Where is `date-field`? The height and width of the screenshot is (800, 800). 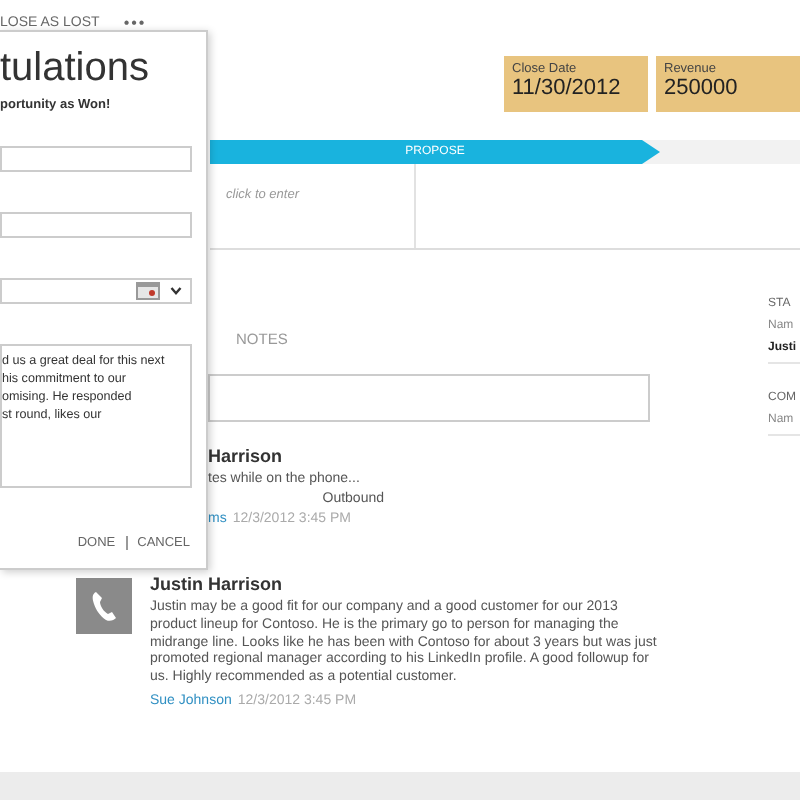 date-field is located at coordinates (96, 291).